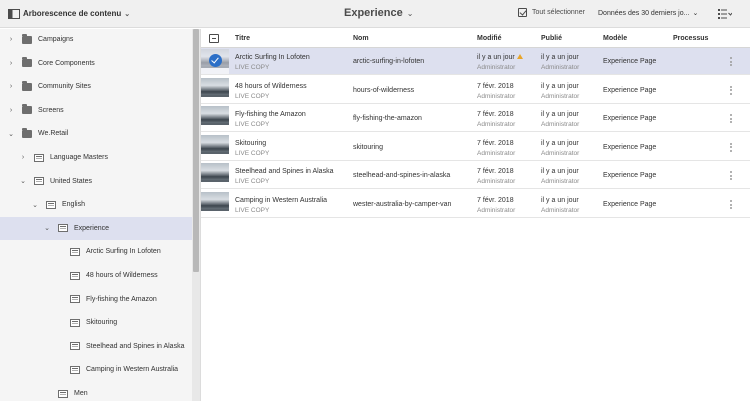 The height and width of the screenshot is (401, 750). Describe the element at coordinates (242, 38) in the screenshot. I see `column-title: Titre` at that location.